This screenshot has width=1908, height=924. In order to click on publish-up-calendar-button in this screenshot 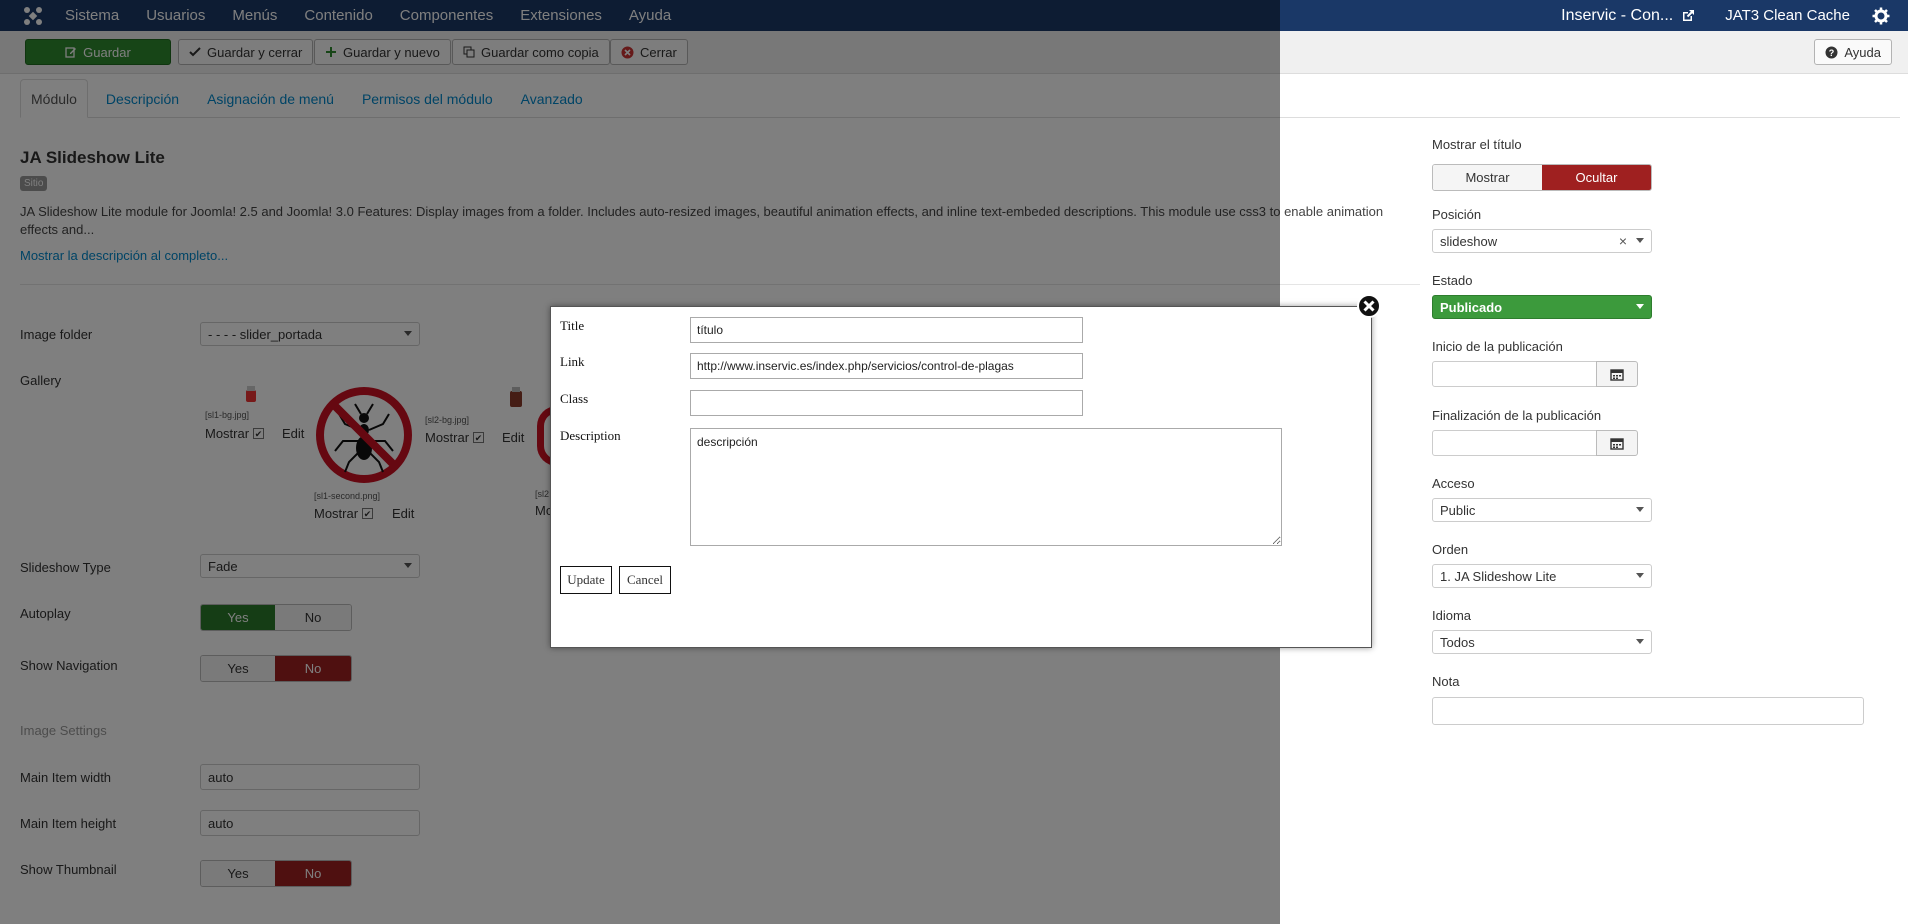, I will do `click(1617, 374)`.